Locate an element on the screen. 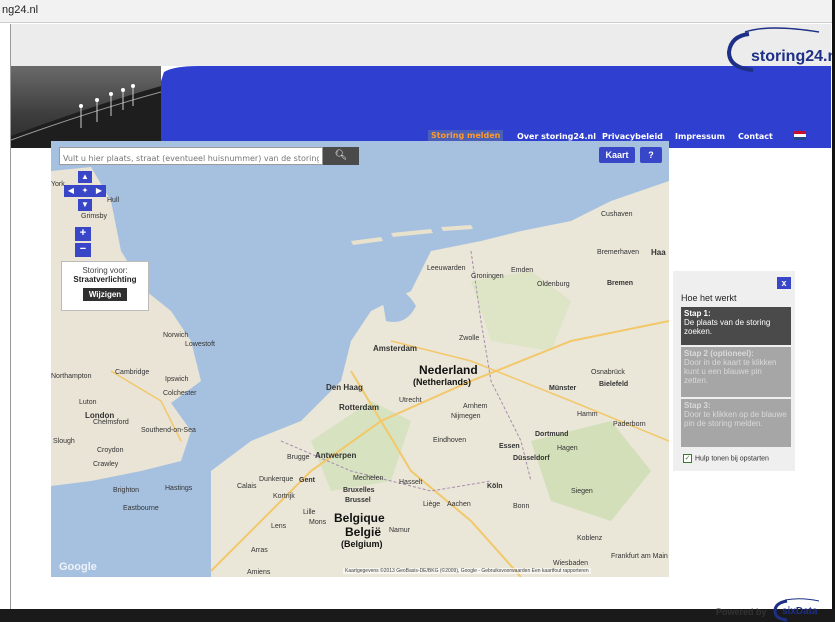 This screenshot has width=835, height=622. storing-type: Straatverlichting is located at coordinates (105, 279).